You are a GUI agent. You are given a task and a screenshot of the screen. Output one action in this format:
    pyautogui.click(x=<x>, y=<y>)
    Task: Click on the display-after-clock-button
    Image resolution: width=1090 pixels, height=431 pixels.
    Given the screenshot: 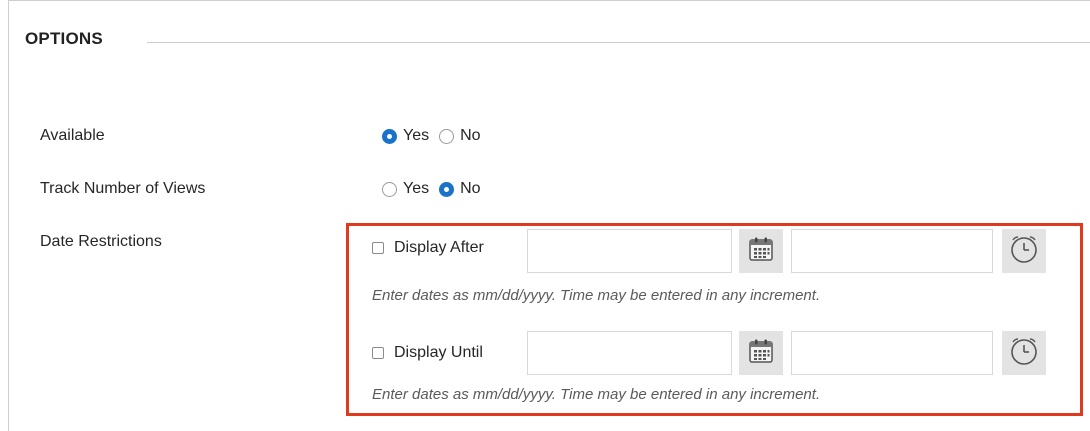 What is the action you would take?
    pyautogui.click(x=1024, y=251)
    